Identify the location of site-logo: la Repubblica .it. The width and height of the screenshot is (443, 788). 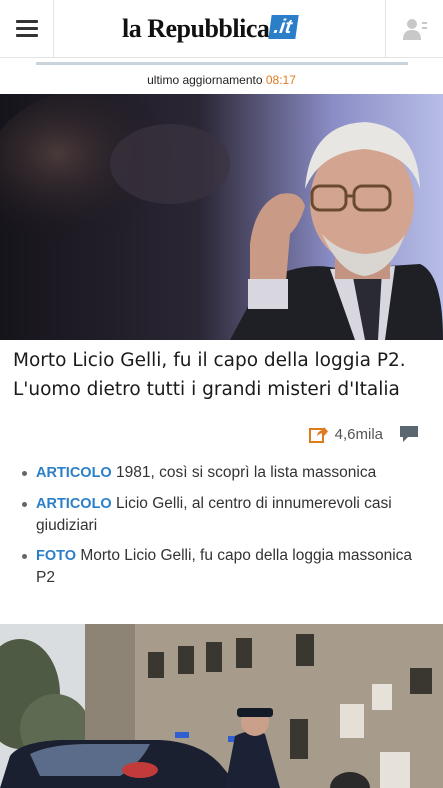
(210, 29).